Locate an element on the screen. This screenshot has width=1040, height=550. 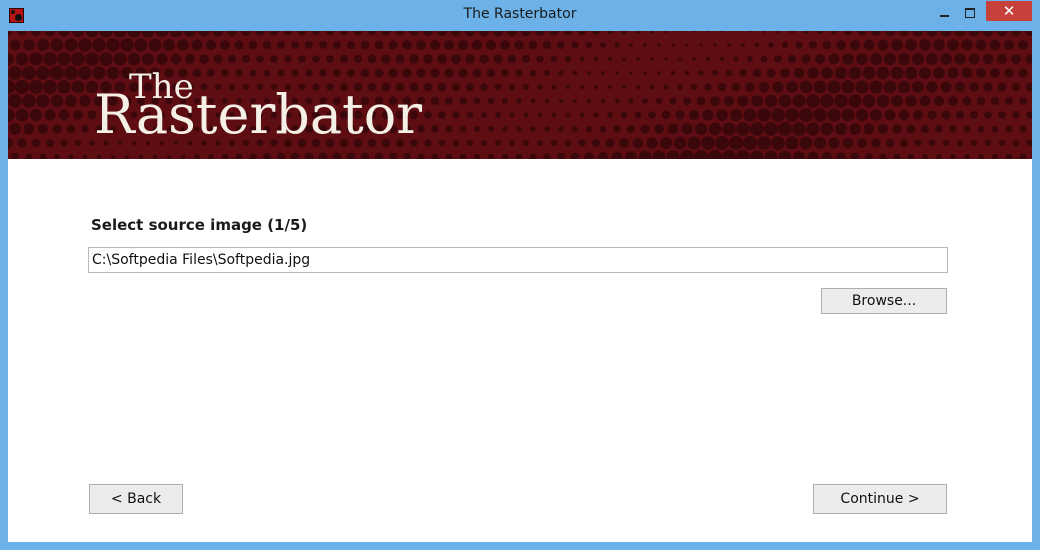
window-title: The Rasterbator is located at coordinates (520, 14).